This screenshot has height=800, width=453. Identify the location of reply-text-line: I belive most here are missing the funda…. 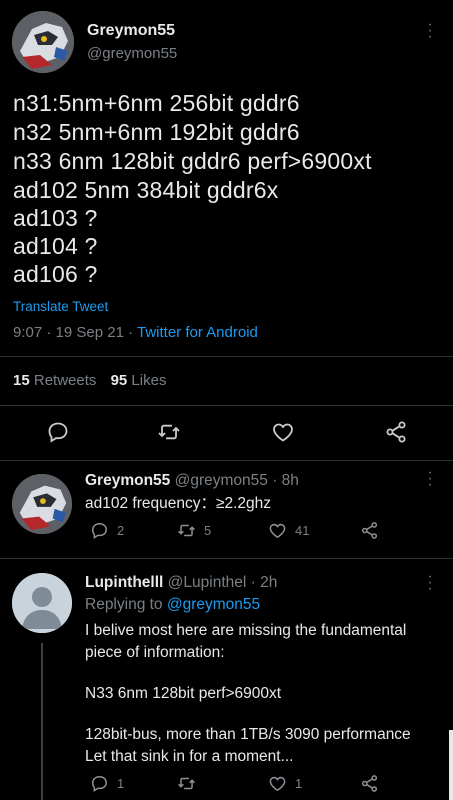
(246, 630).